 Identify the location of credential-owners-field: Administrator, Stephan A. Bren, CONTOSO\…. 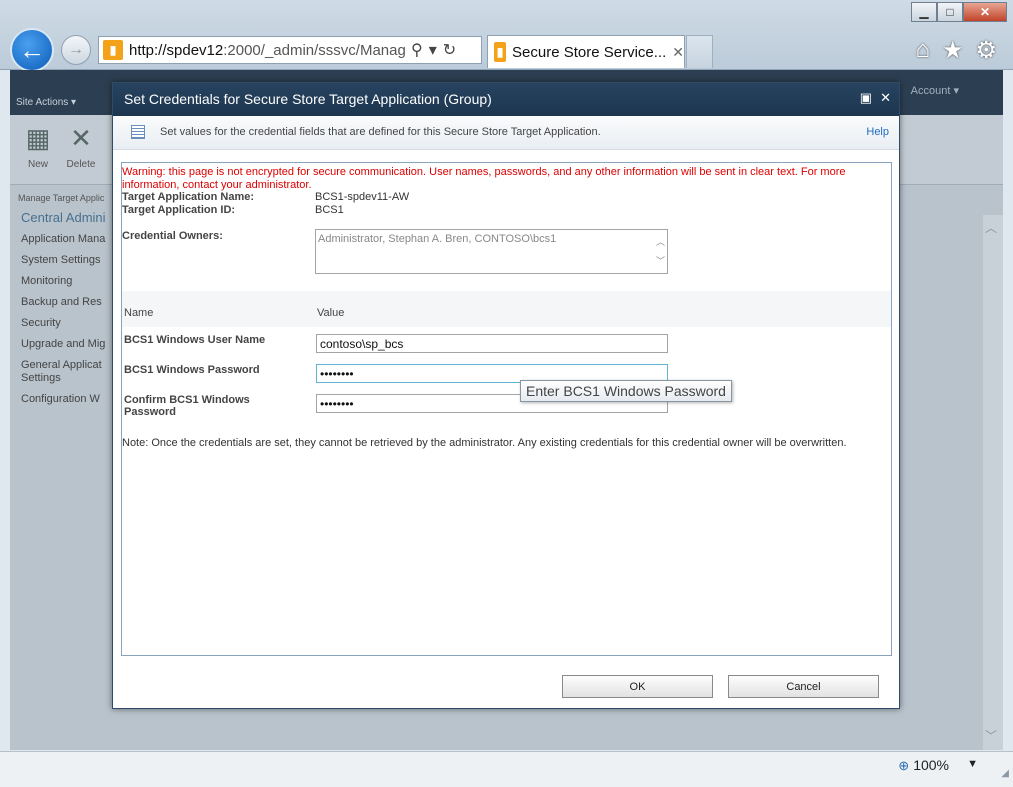
(491, 251).